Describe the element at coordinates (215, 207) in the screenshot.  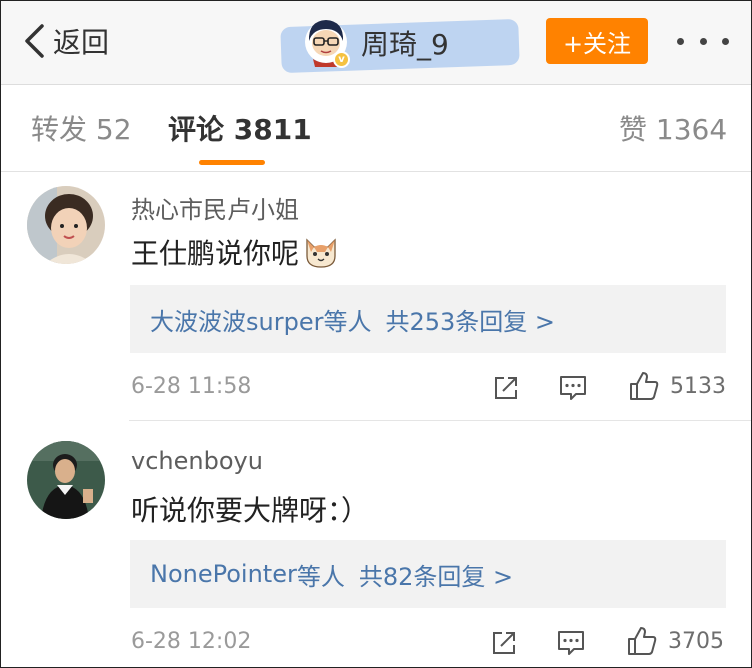
I see `comment-username: 热心市民卢小姐` at that location.